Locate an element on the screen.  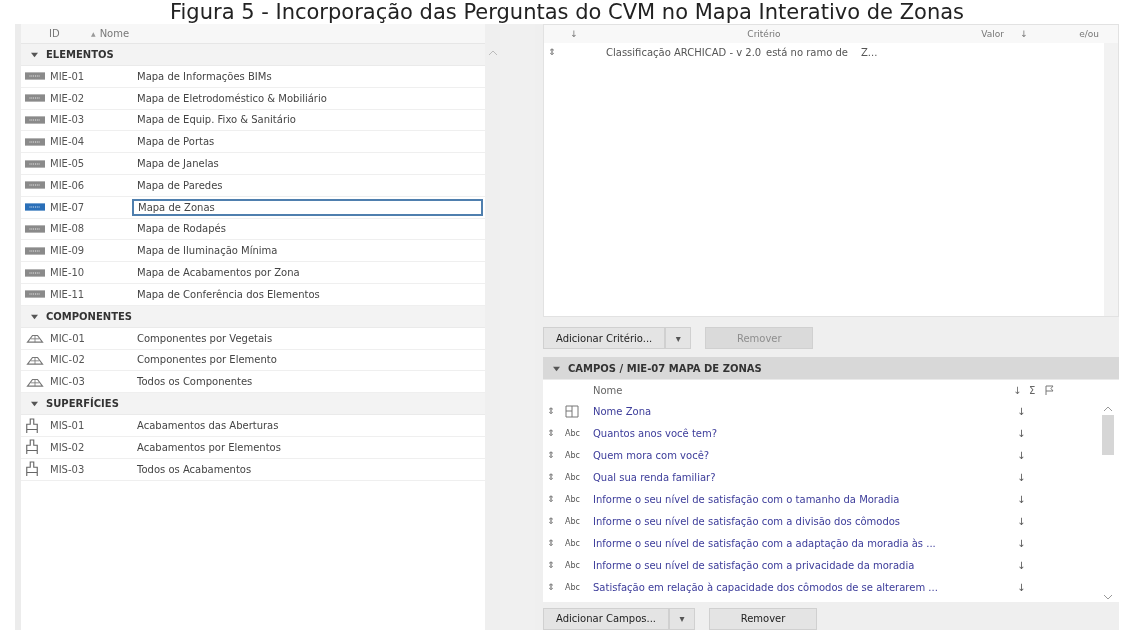
section-header: CAMPOS / MIE-07 MAPA DE ZONAS is located at coordinates (831, 369).